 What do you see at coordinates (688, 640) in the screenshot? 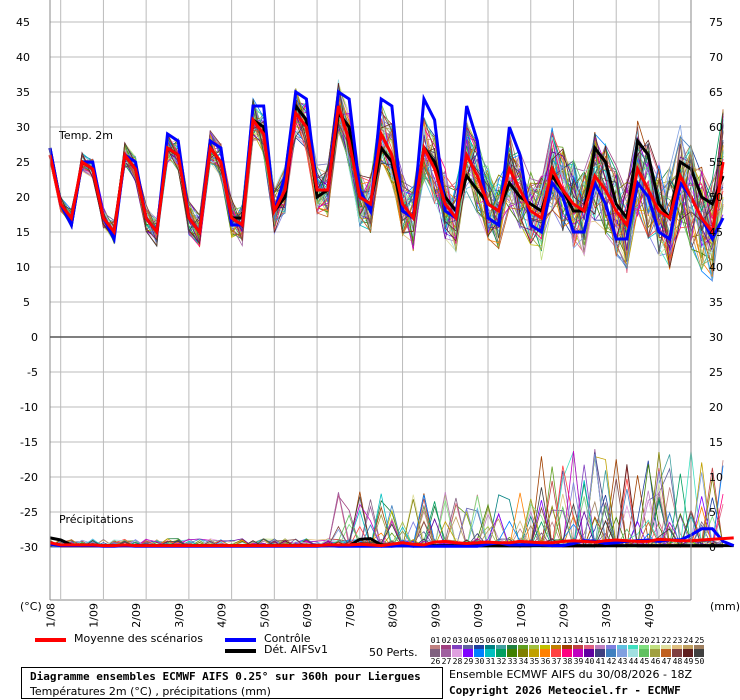
I see `pert-number: 24` at bounding box center [688, 640].